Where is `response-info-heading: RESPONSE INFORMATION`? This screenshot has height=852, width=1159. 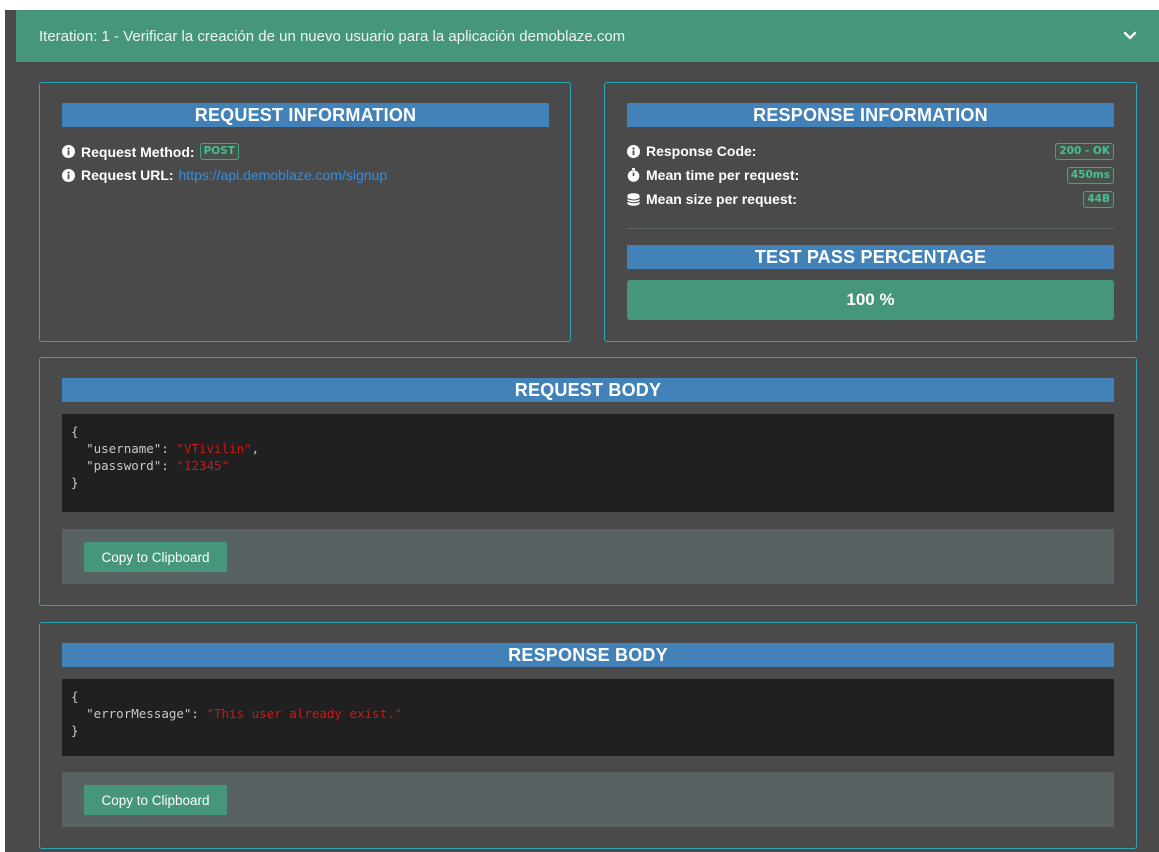
response-info-heading: RESPONSE INFORMATION is located at coordinates (870, 115).